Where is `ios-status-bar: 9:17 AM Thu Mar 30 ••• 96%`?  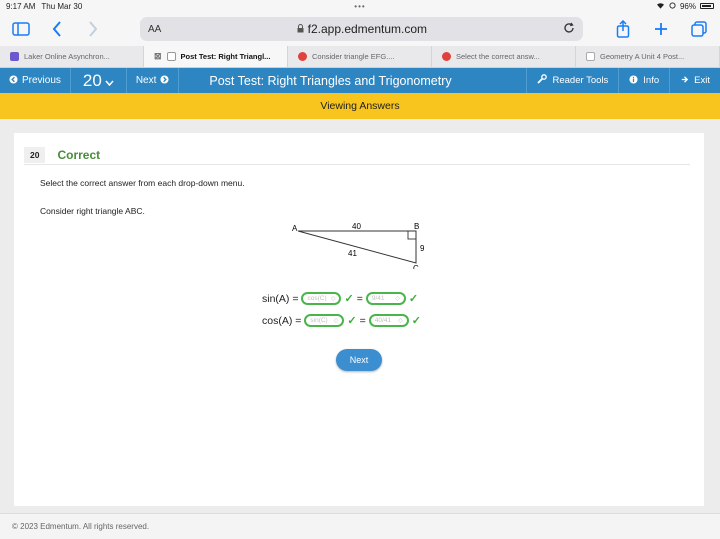
ios-status-bar: 9:17 AM Thu Mar 30 ••• 96% is located at coordinates (360, 6).